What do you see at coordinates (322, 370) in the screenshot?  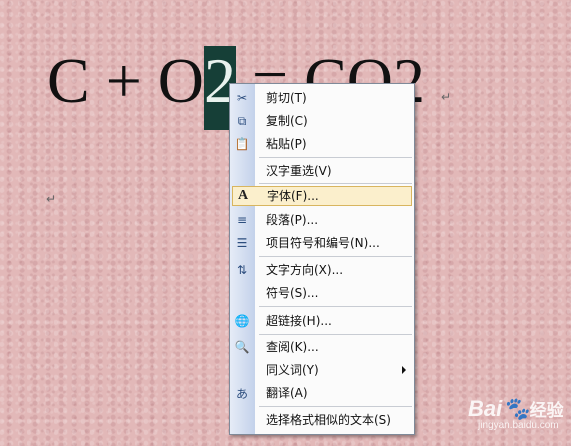 I see `menu-item-synonyms: 同义词(Y)` at bounding box center [322, 370].